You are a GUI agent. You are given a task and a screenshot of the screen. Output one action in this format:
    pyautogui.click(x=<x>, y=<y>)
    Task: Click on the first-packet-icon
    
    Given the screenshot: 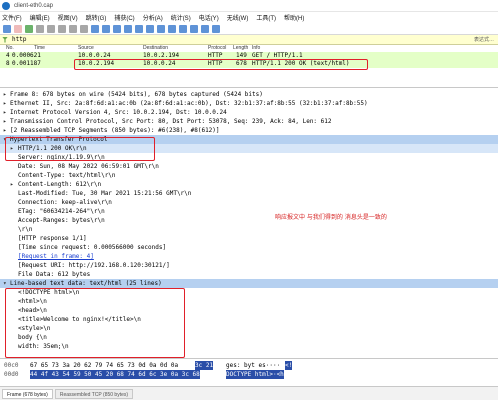 What is the action you would take?
    pyautogui.click(x=139, y=28)
    